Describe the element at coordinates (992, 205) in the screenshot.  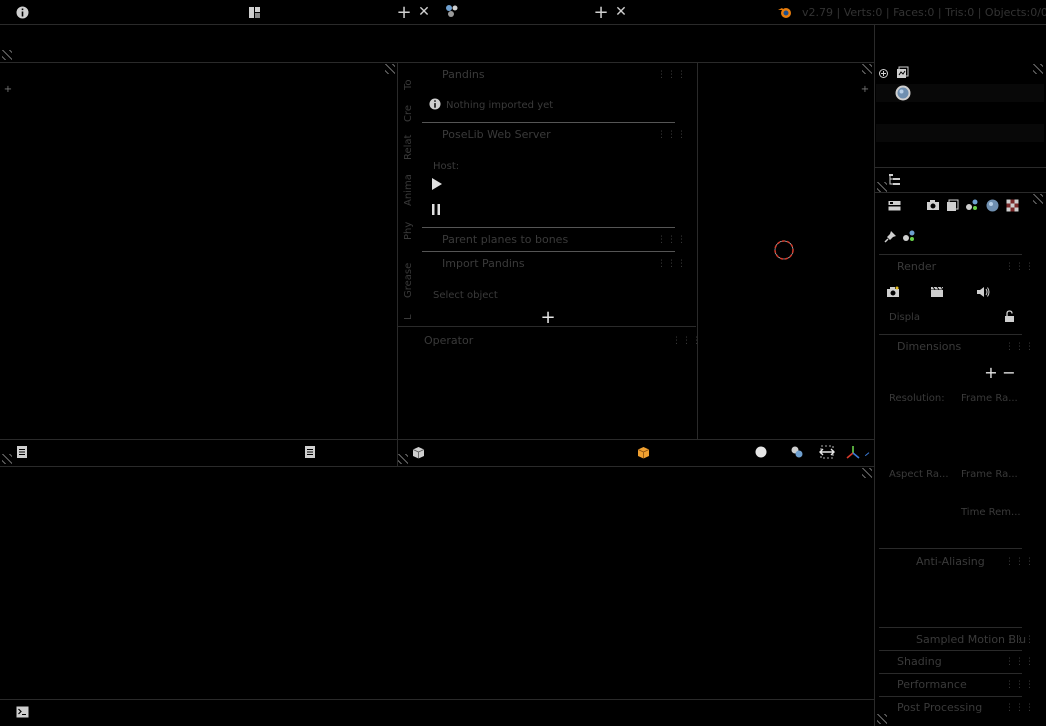
I see `world-tab-icon` at that location.